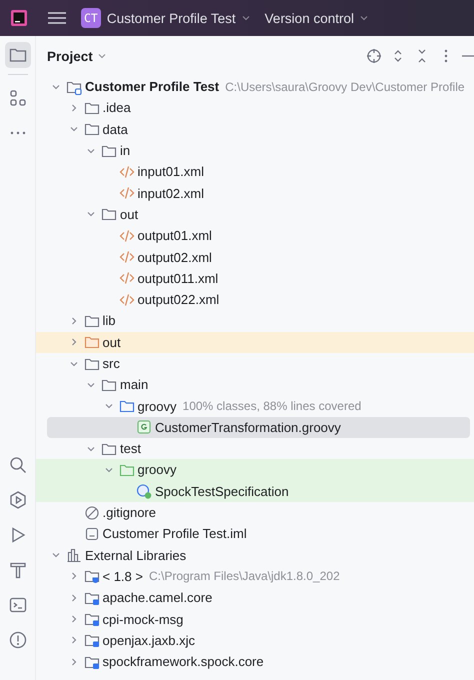 This screenshot has height=680, width=474. I want to click on path-hint: C:\Users\saura\Groovy Dev\Customer Profile, so click(345, 87).